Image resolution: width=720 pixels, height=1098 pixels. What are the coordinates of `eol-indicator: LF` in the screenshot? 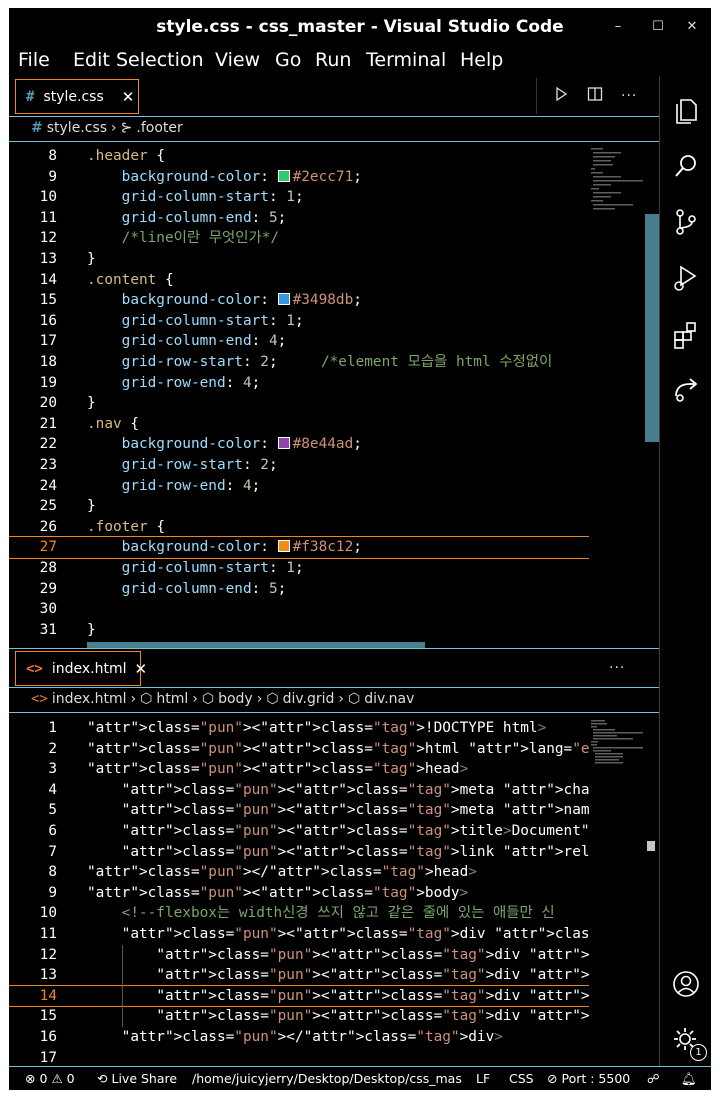 It's located at (483, 1078).